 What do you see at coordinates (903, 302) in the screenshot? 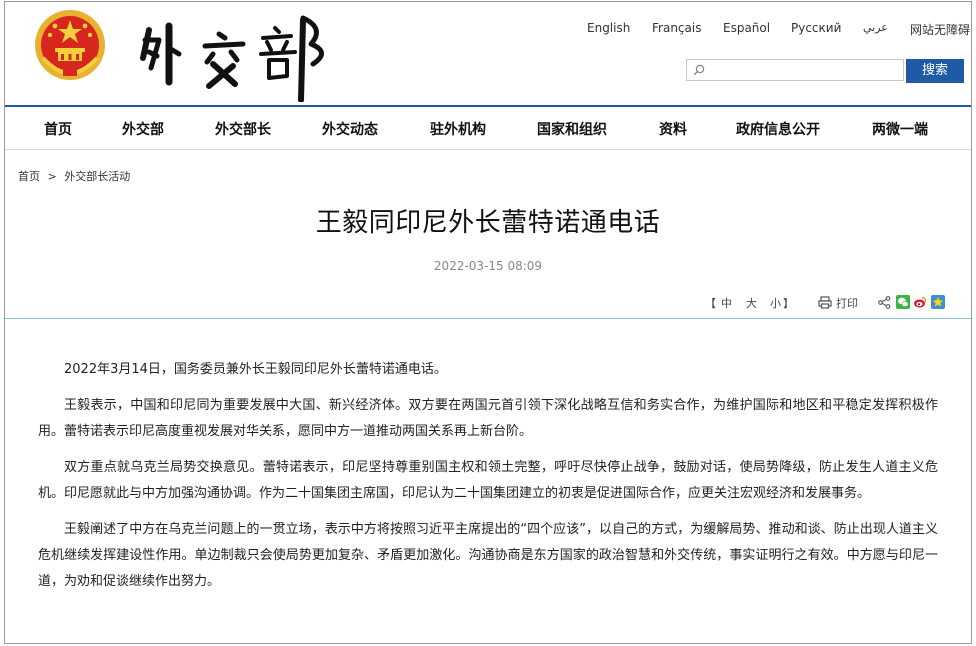
I see `wechat-icon` at bounding box center [903, 302].